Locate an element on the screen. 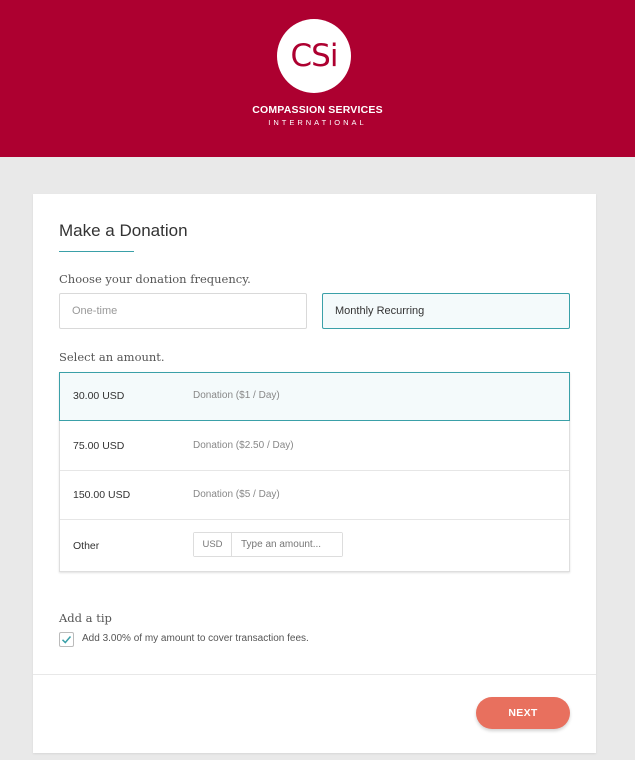 This screenshot has height=760, width=635. org-name: COMPASSION SERVICES is located at coordinates (317, 110).